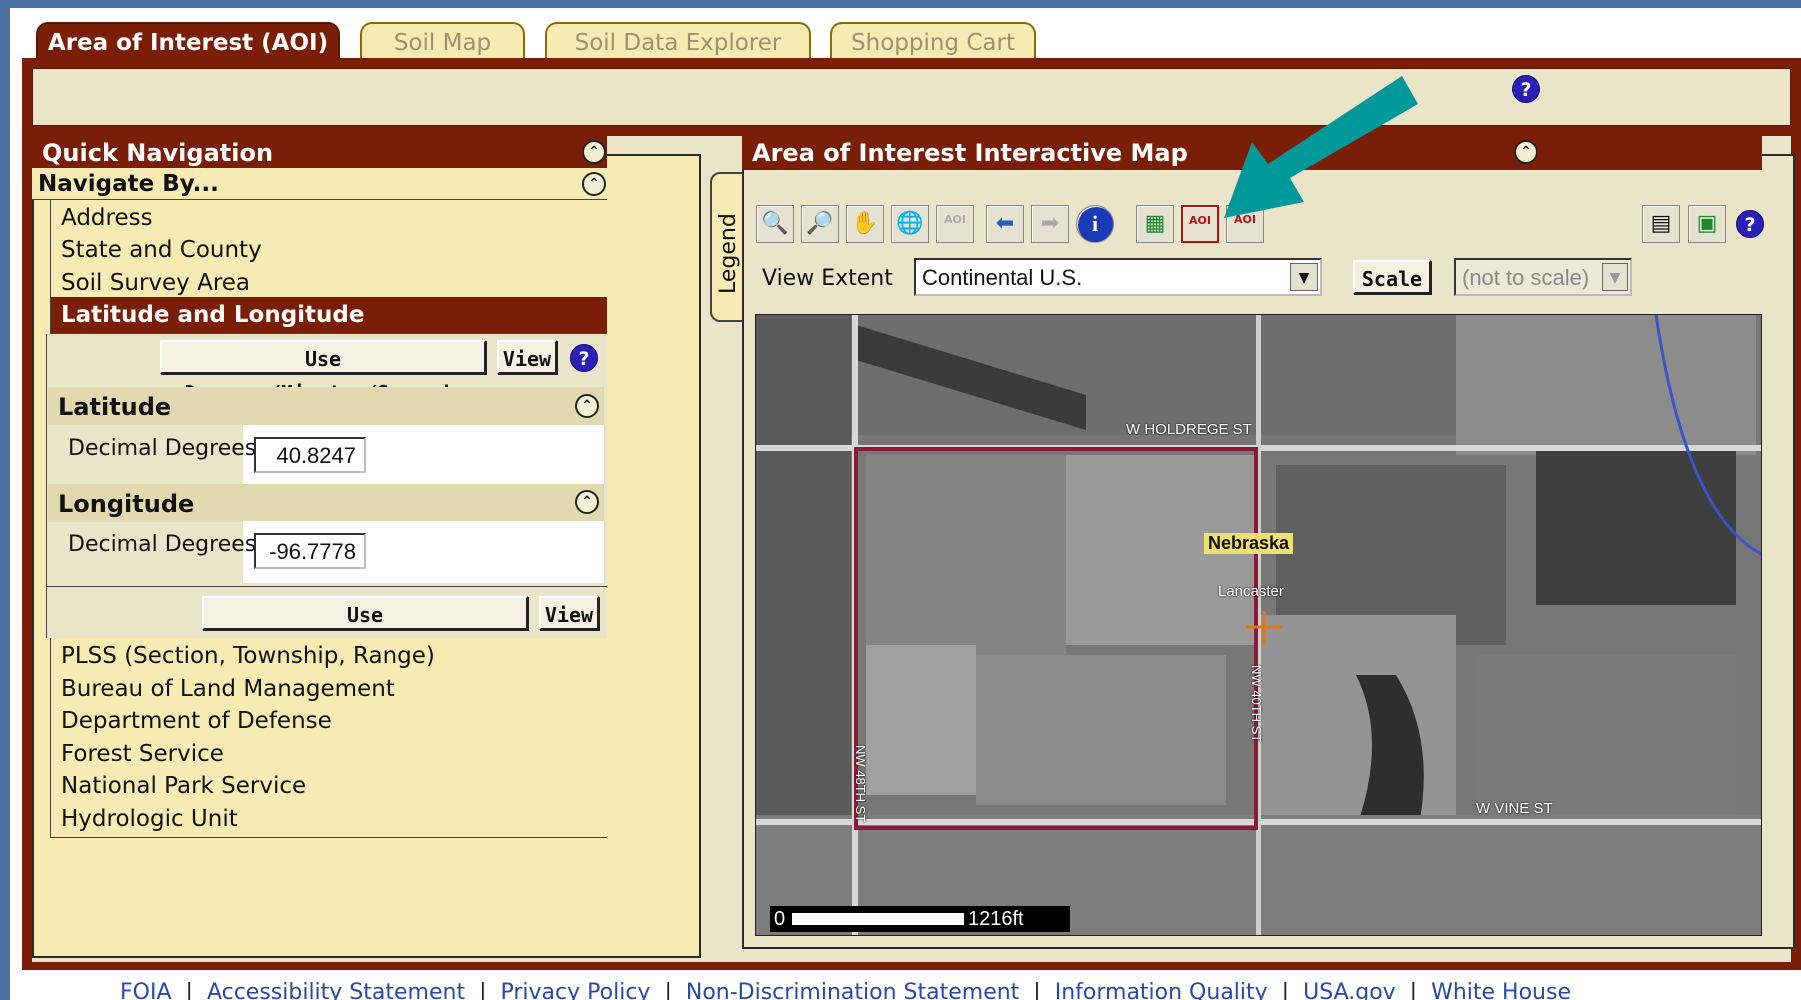 The width and height of the screenshot is (1801, 1000). I want to click on help-icon: ?, so click(1526, 89).